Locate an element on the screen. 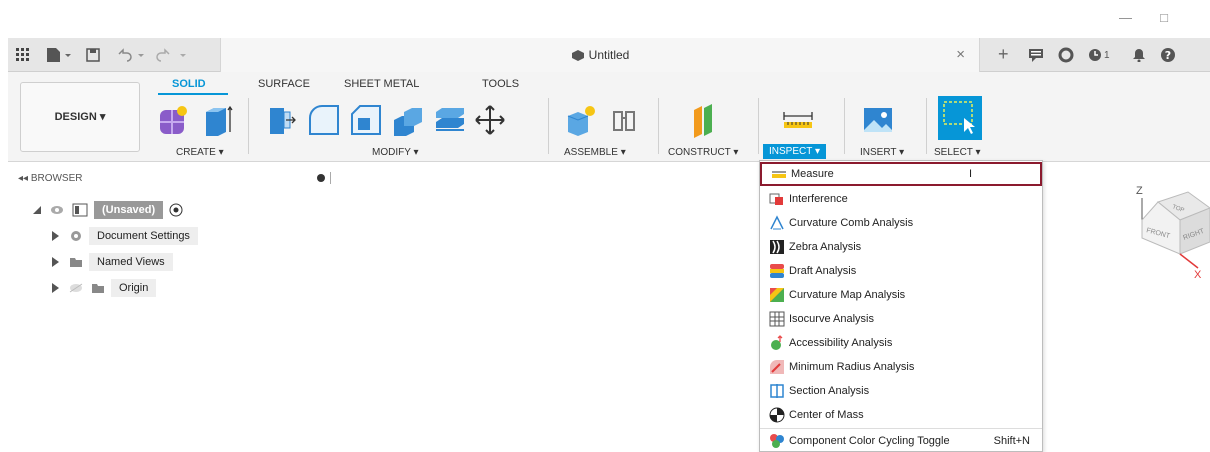 The image size is (1210, 452). select-tool-icon is located at coordinates (960, 118).